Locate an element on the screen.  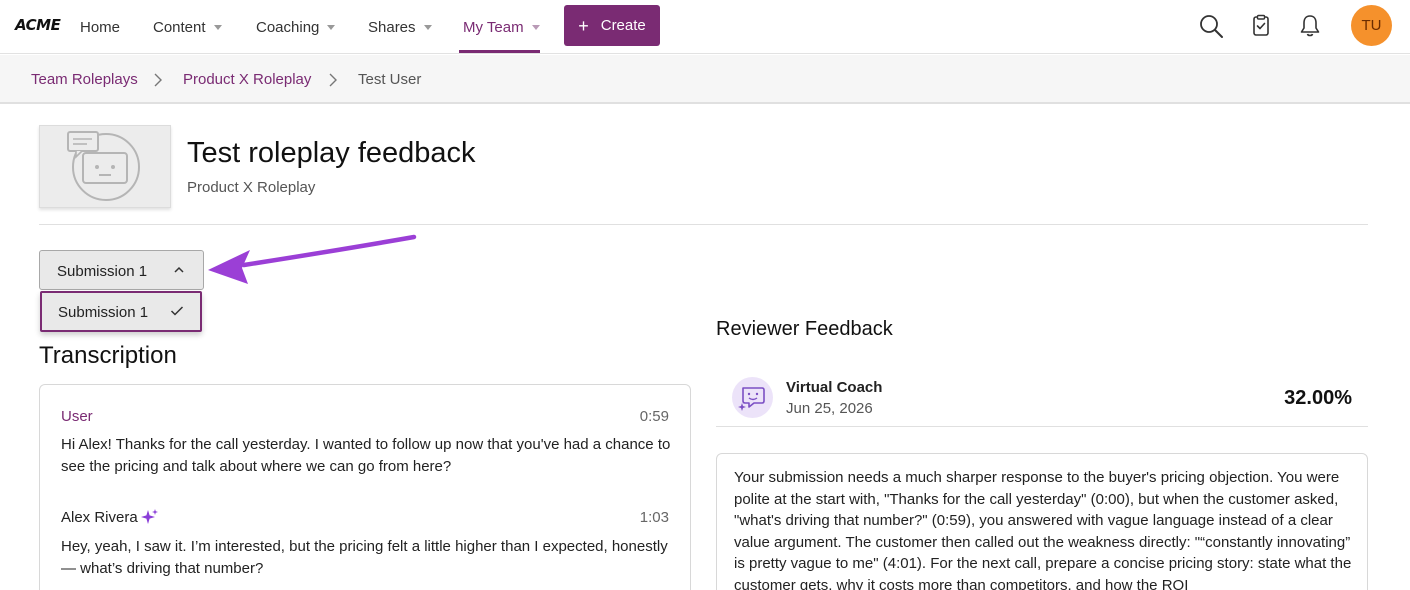
nav-home-label: Home is located at coordinates (100, 27).